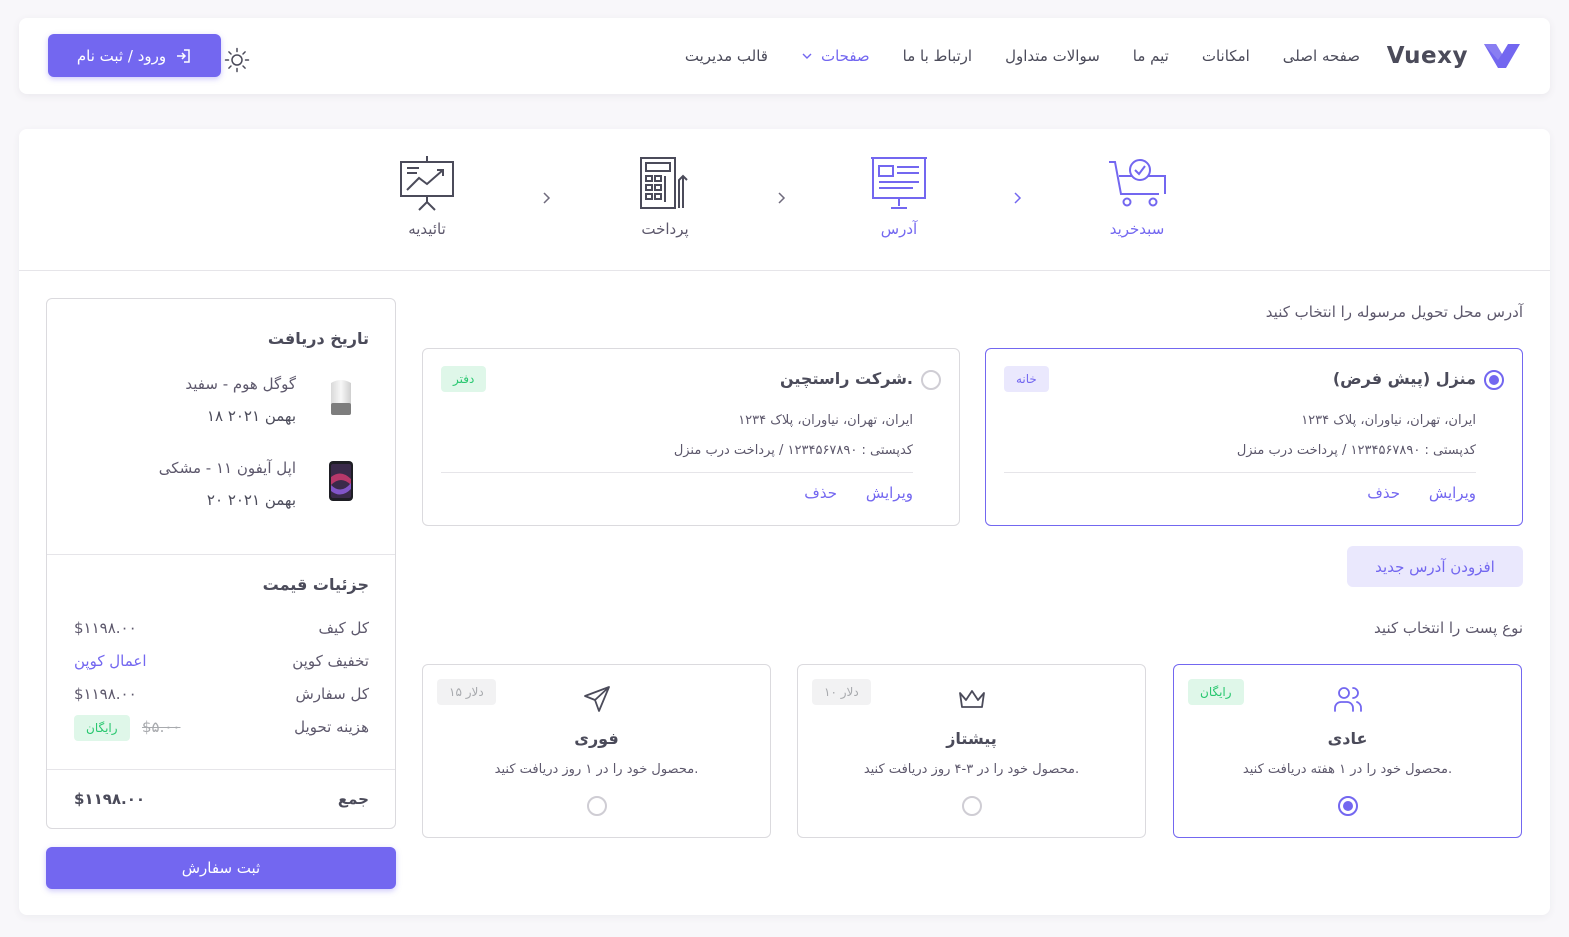  What do you see at coordinates (971, 699) in the screenshot?
I see `crown-icon` at bounding box center [971, 699].